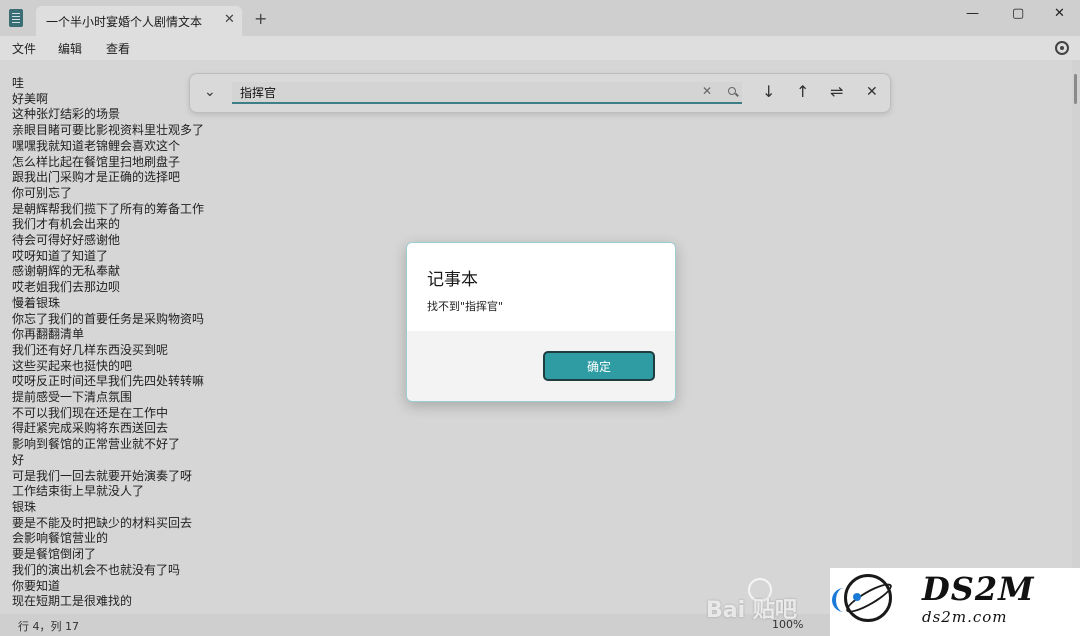 This screenshot has height=636, width=1080. Describe the element at coordinates (30, 98) in the screenshot. I see `editor-line: 好美啊` at that location.